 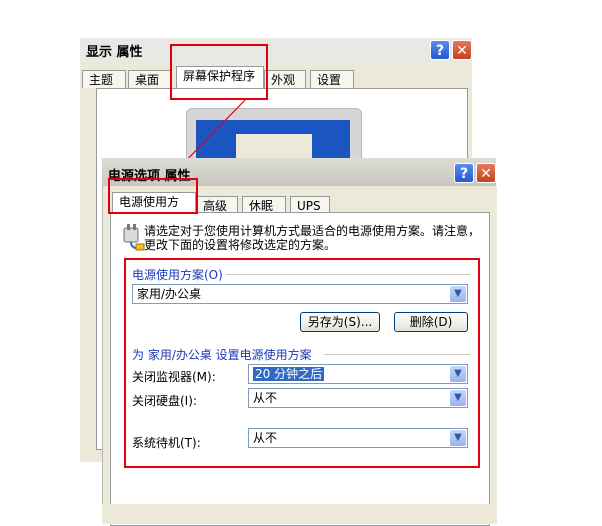 What do you see at coordinates (114, 52) in the screenshot?
I see `display-properties-title: 显示 属性` at bounding box center [114, 52].